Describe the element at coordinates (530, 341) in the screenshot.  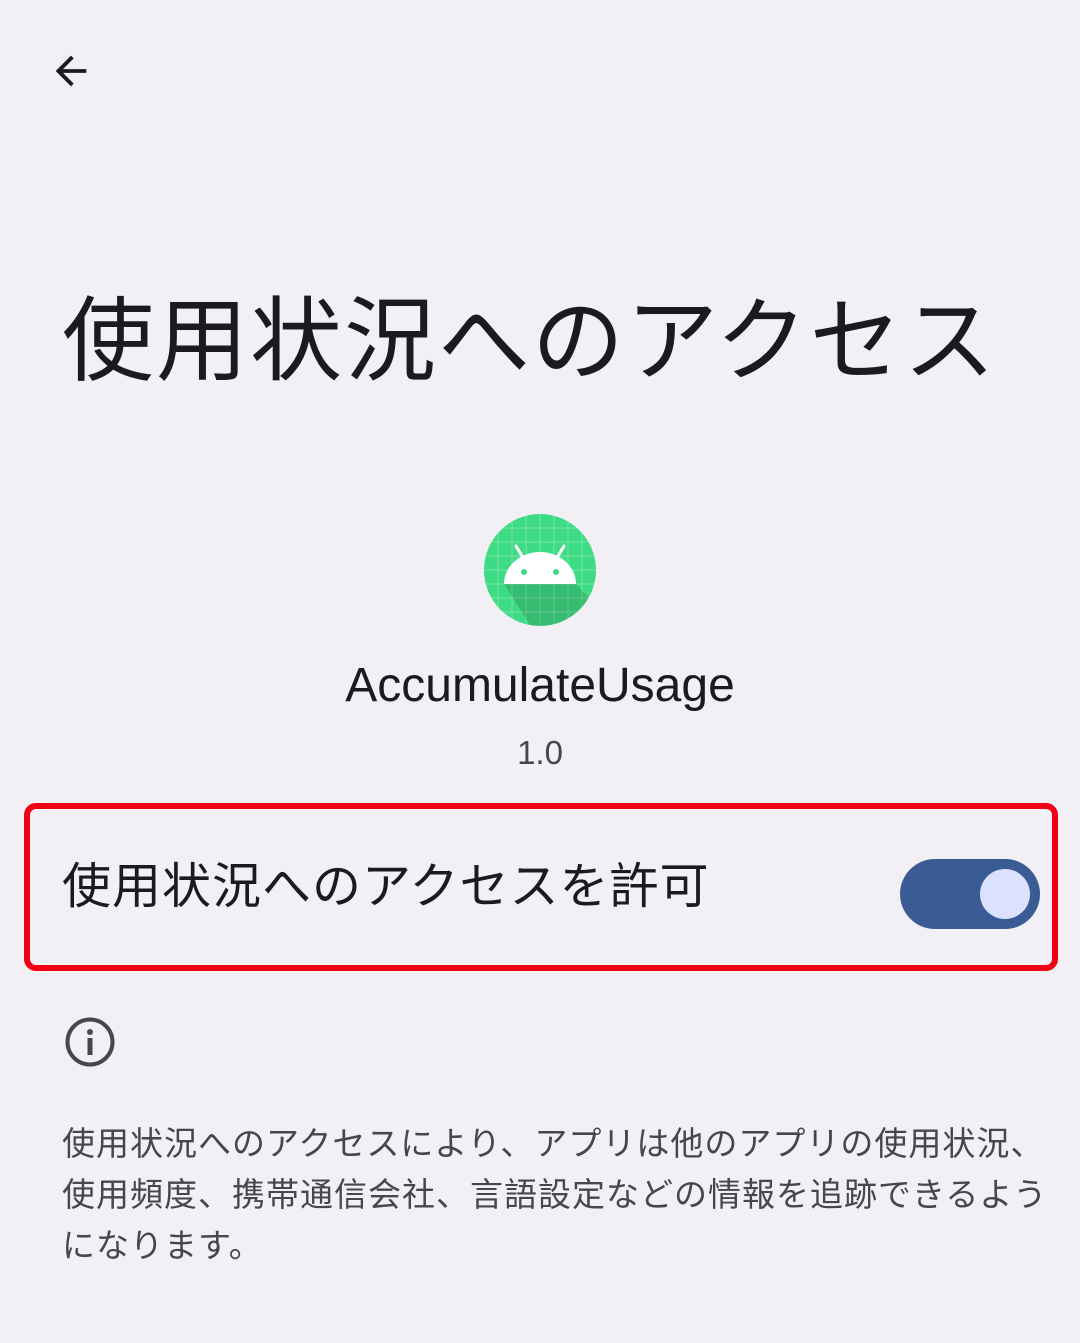
I see `page-title: 使用状況へのアクセス` at that location.